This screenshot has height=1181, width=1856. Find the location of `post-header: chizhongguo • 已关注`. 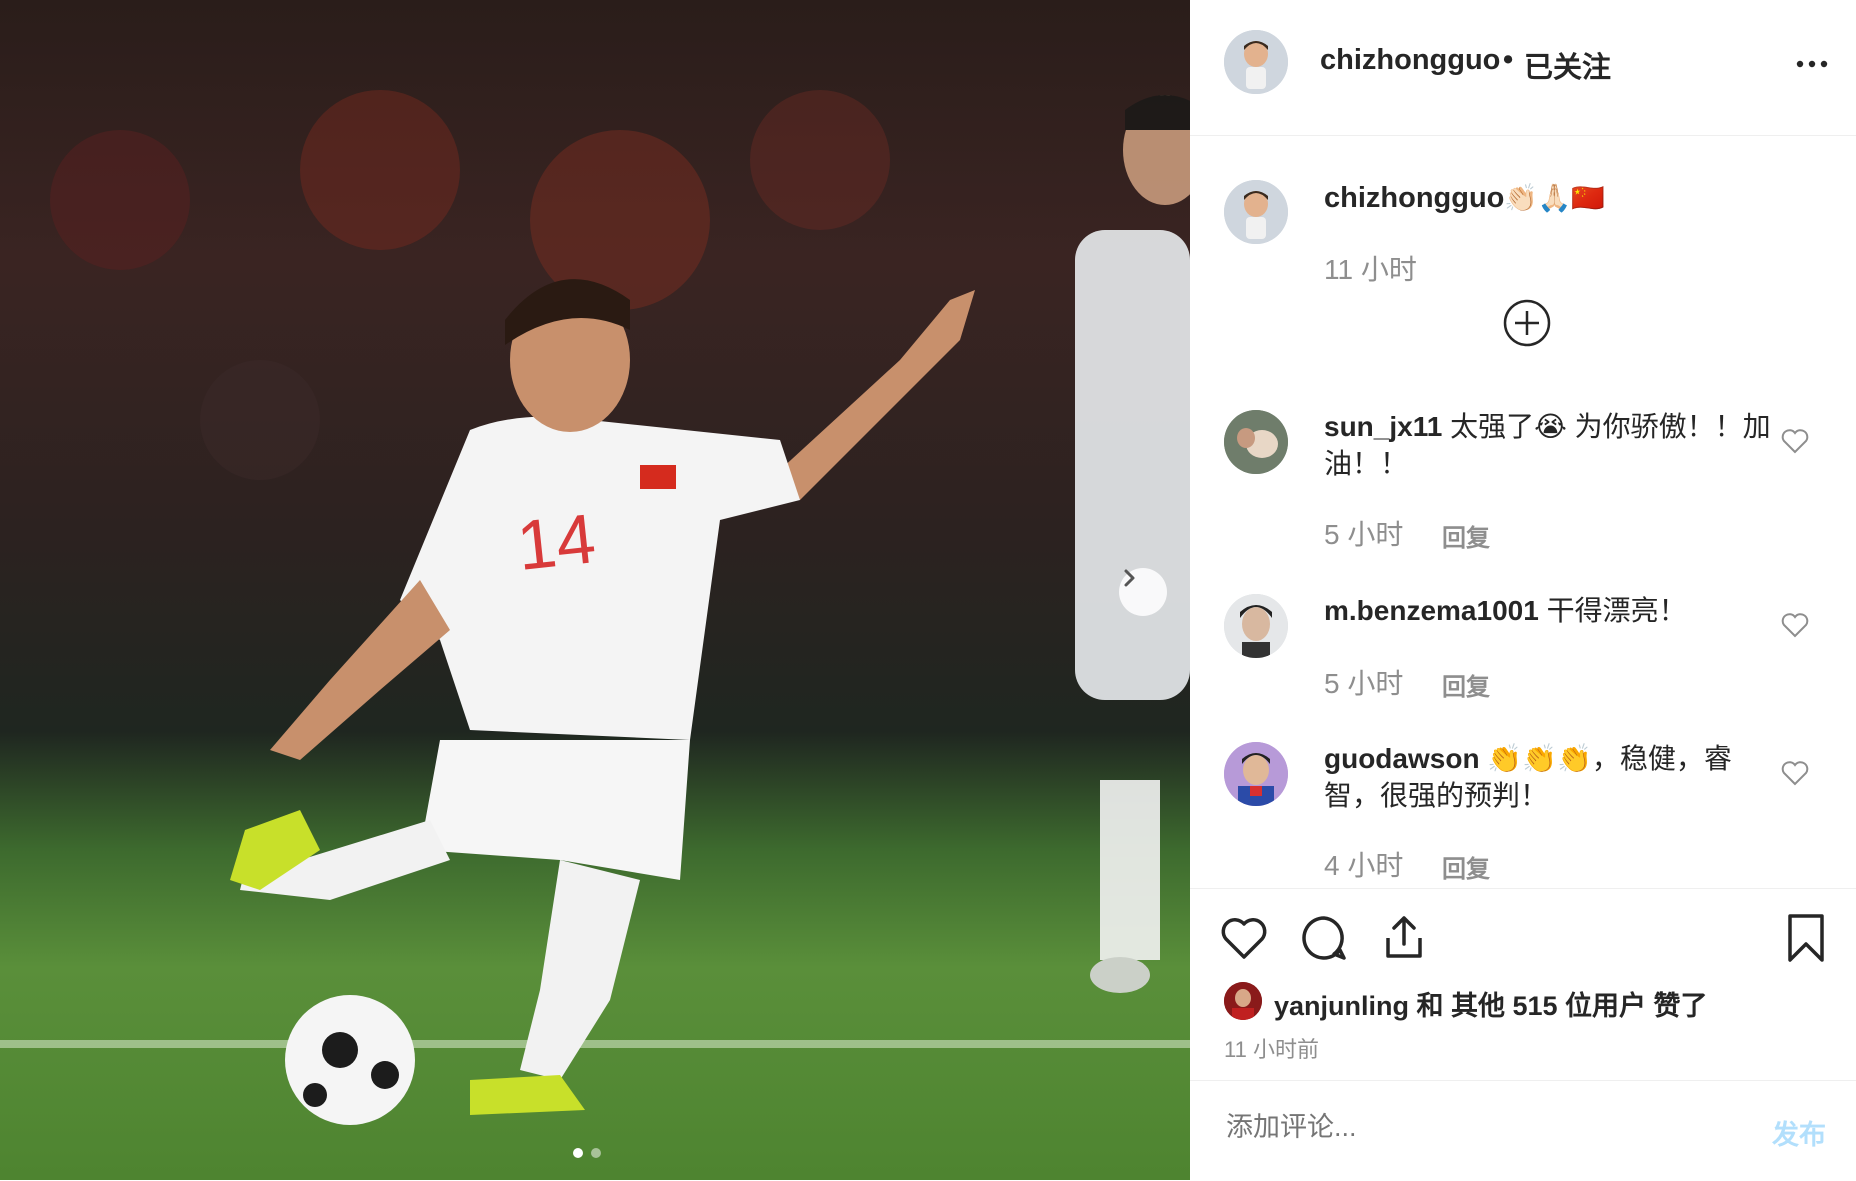

post-header: chizhongguo • 已关注 is located at coordinates (1523, 68).